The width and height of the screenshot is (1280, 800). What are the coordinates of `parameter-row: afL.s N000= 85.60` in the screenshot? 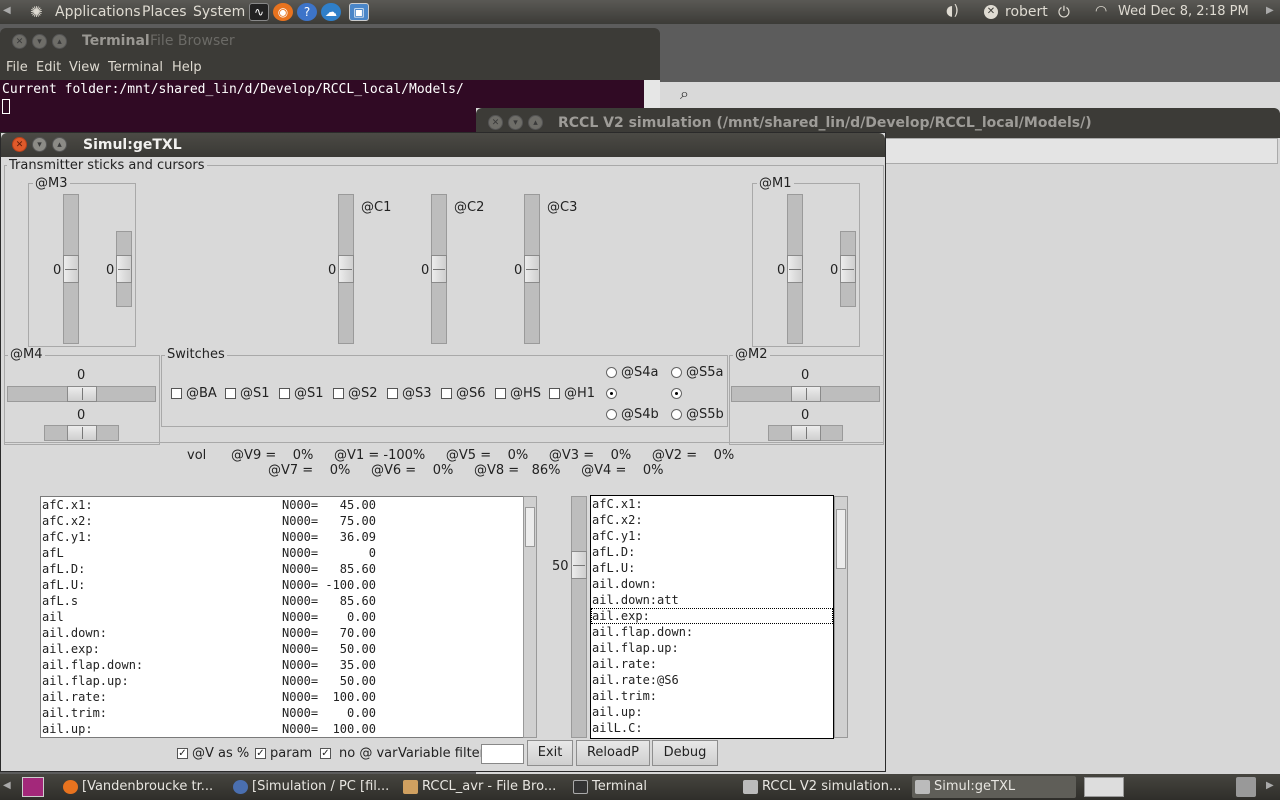 It's located at (282, 601).